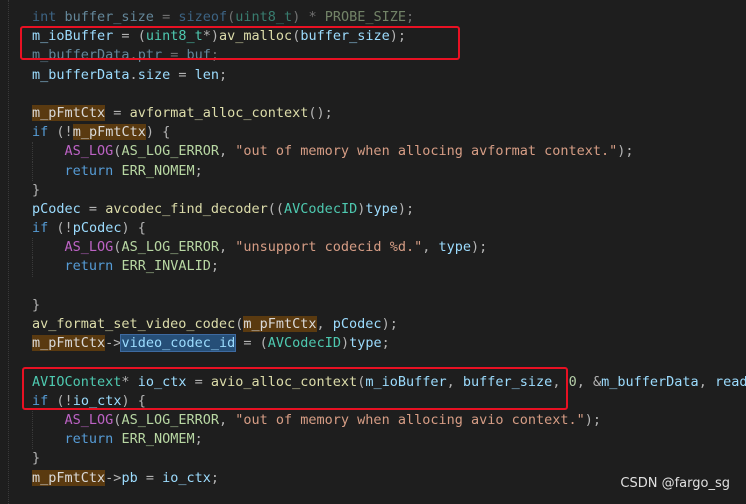 This screenshot has width=746, height=504. I want to click on gutter-guide, so click(9, 252).